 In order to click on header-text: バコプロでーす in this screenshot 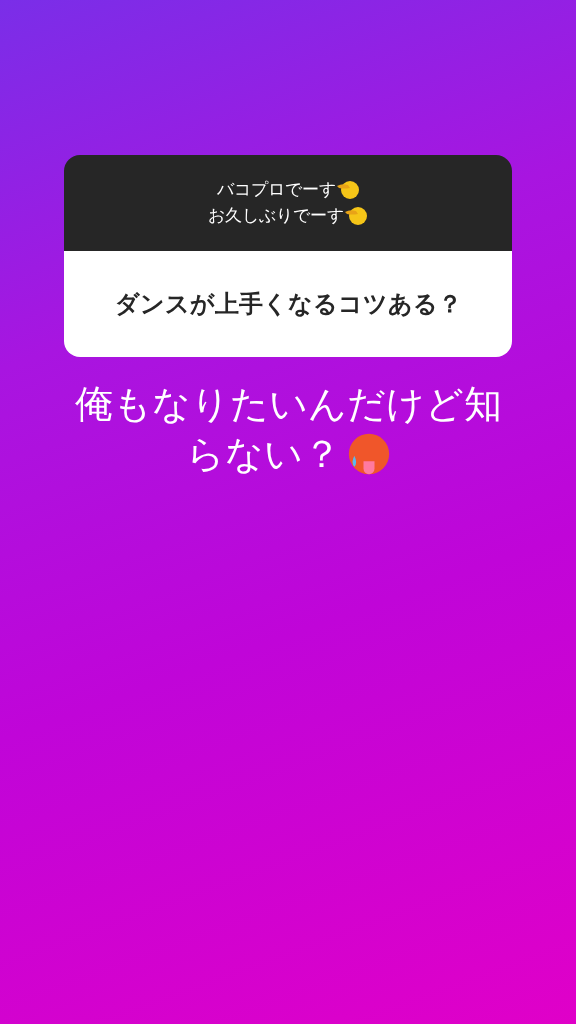, I will do `click(276, 189)`.